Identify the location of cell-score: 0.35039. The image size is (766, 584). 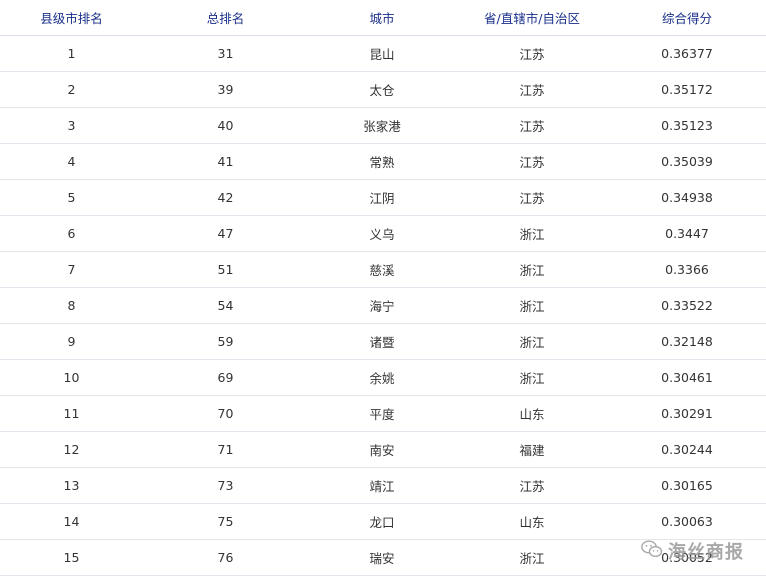
(687, 161).